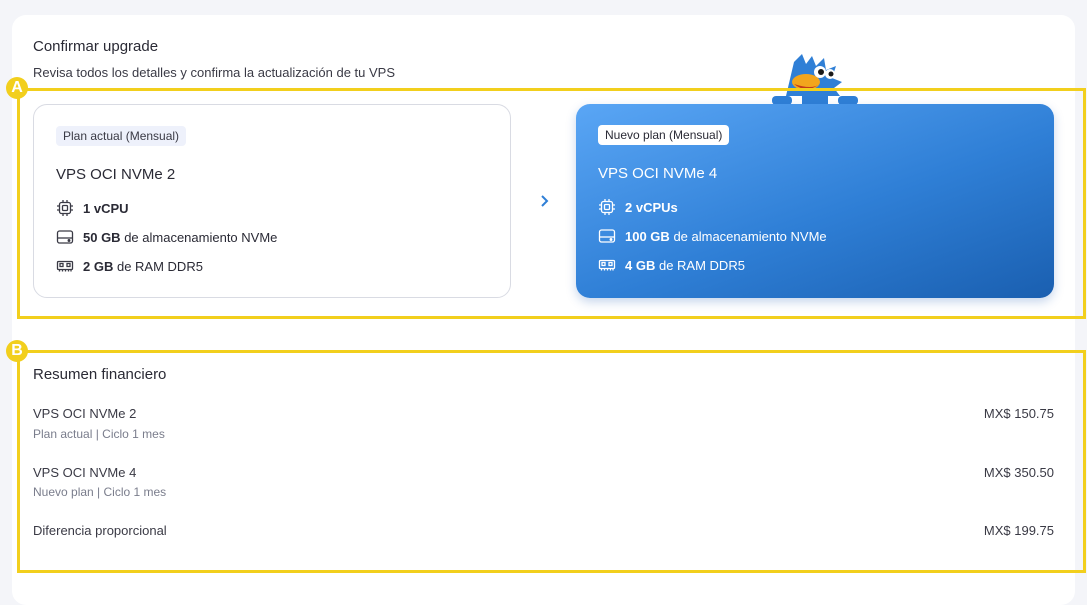 The width and height of the screenshot is (1087, 605). What do you see at coordinates (17, 351) in the screenshot?
I see `annotation-badge-b: B` at bounding box center [17, 351].